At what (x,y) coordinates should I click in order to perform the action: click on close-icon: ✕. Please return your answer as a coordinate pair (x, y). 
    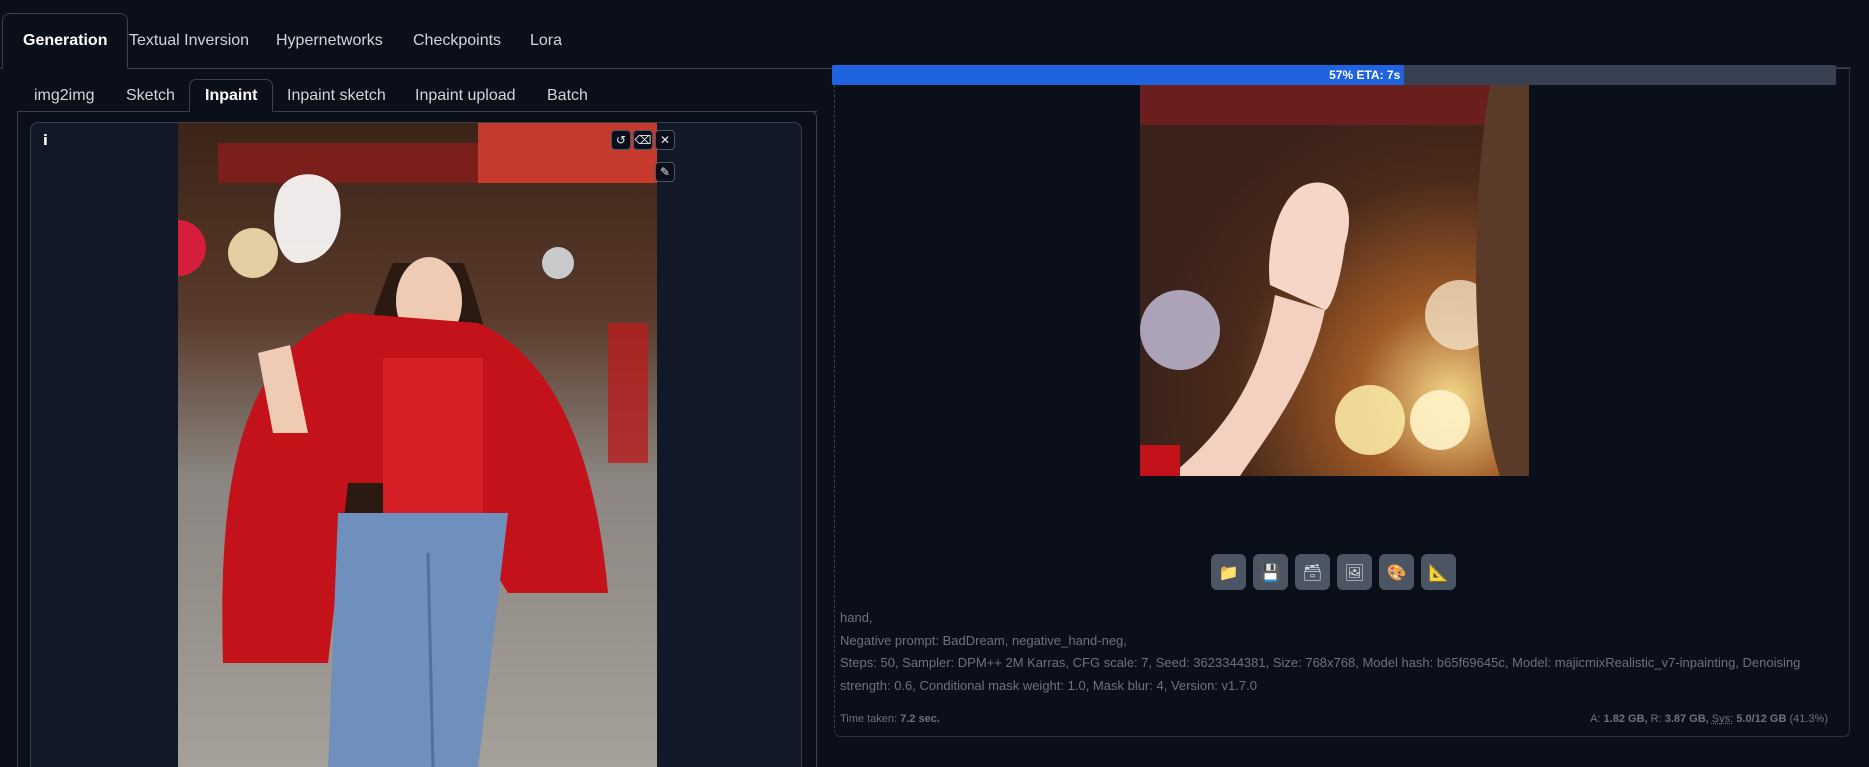
    Looking at the image, I should click on (665, 140).